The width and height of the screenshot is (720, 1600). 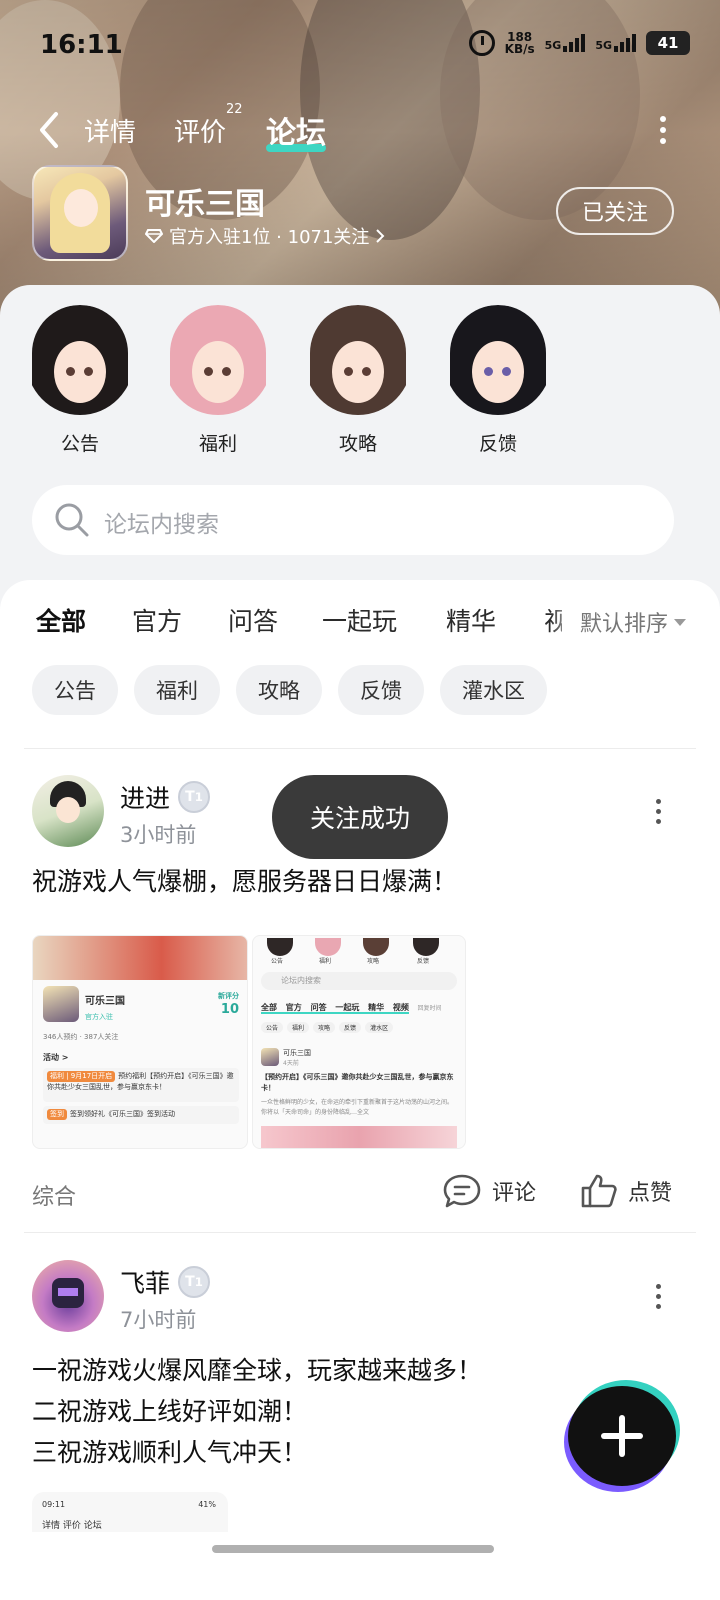 I want to click on quick-entry-feedback: 反馈, so click(x=498, y=380).